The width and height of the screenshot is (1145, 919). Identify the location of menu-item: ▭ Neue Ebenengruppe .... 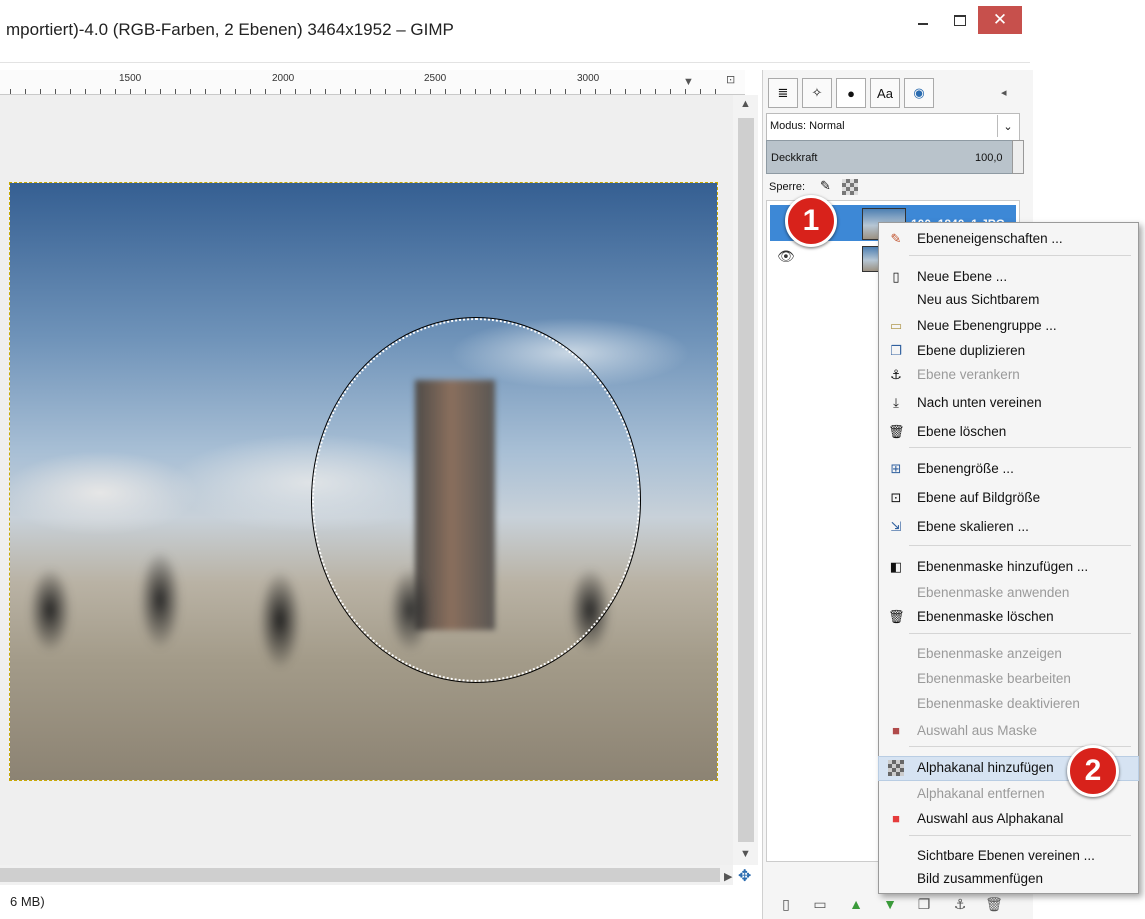
(1008, 326).